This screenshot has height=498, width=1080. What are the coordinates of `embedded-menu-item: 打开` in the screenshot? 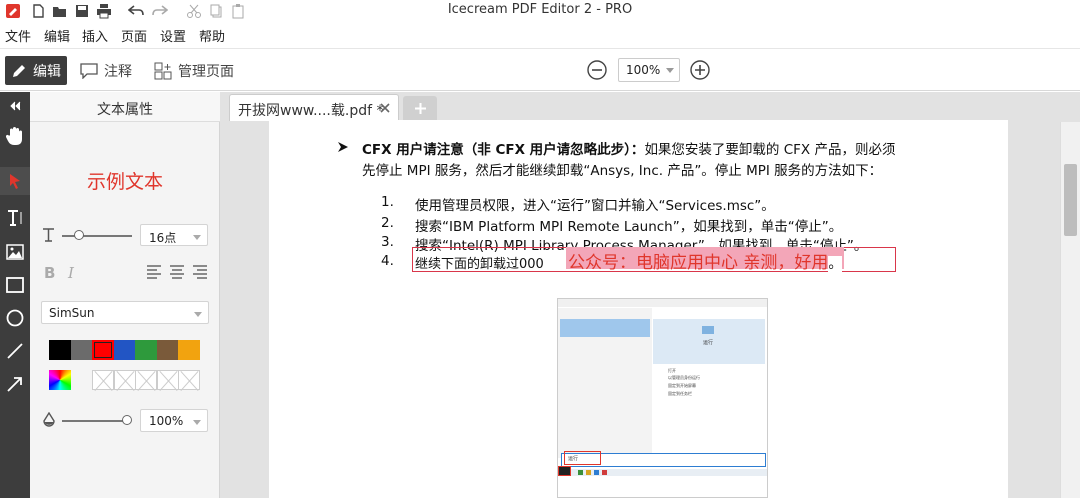 It's located at (672, 370).